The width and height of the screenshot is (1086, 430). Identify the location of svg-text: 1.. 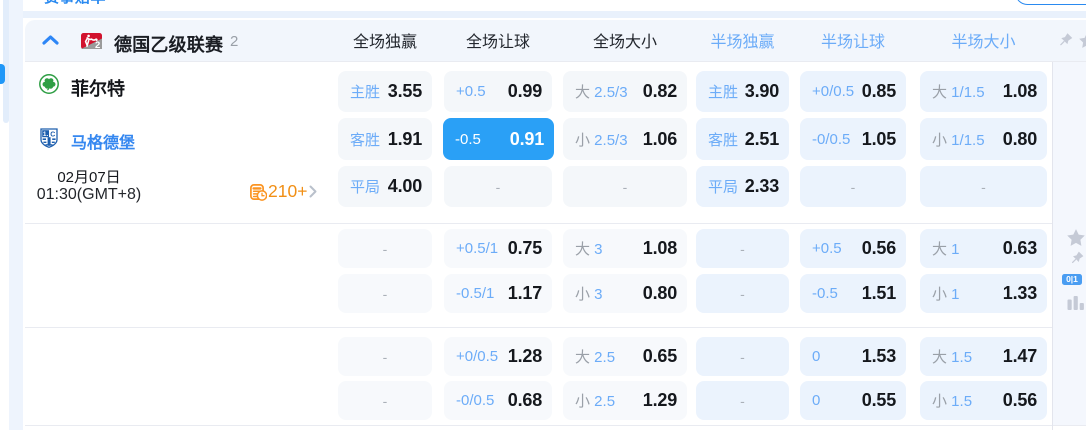
(46, 134).